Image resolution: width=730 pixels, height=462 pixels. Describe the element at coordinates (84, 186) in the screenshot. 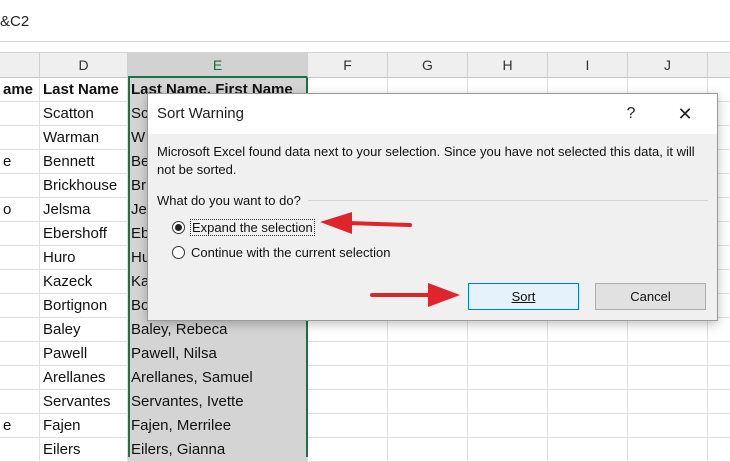

I see `cell-d: Brickhouse` at that location.